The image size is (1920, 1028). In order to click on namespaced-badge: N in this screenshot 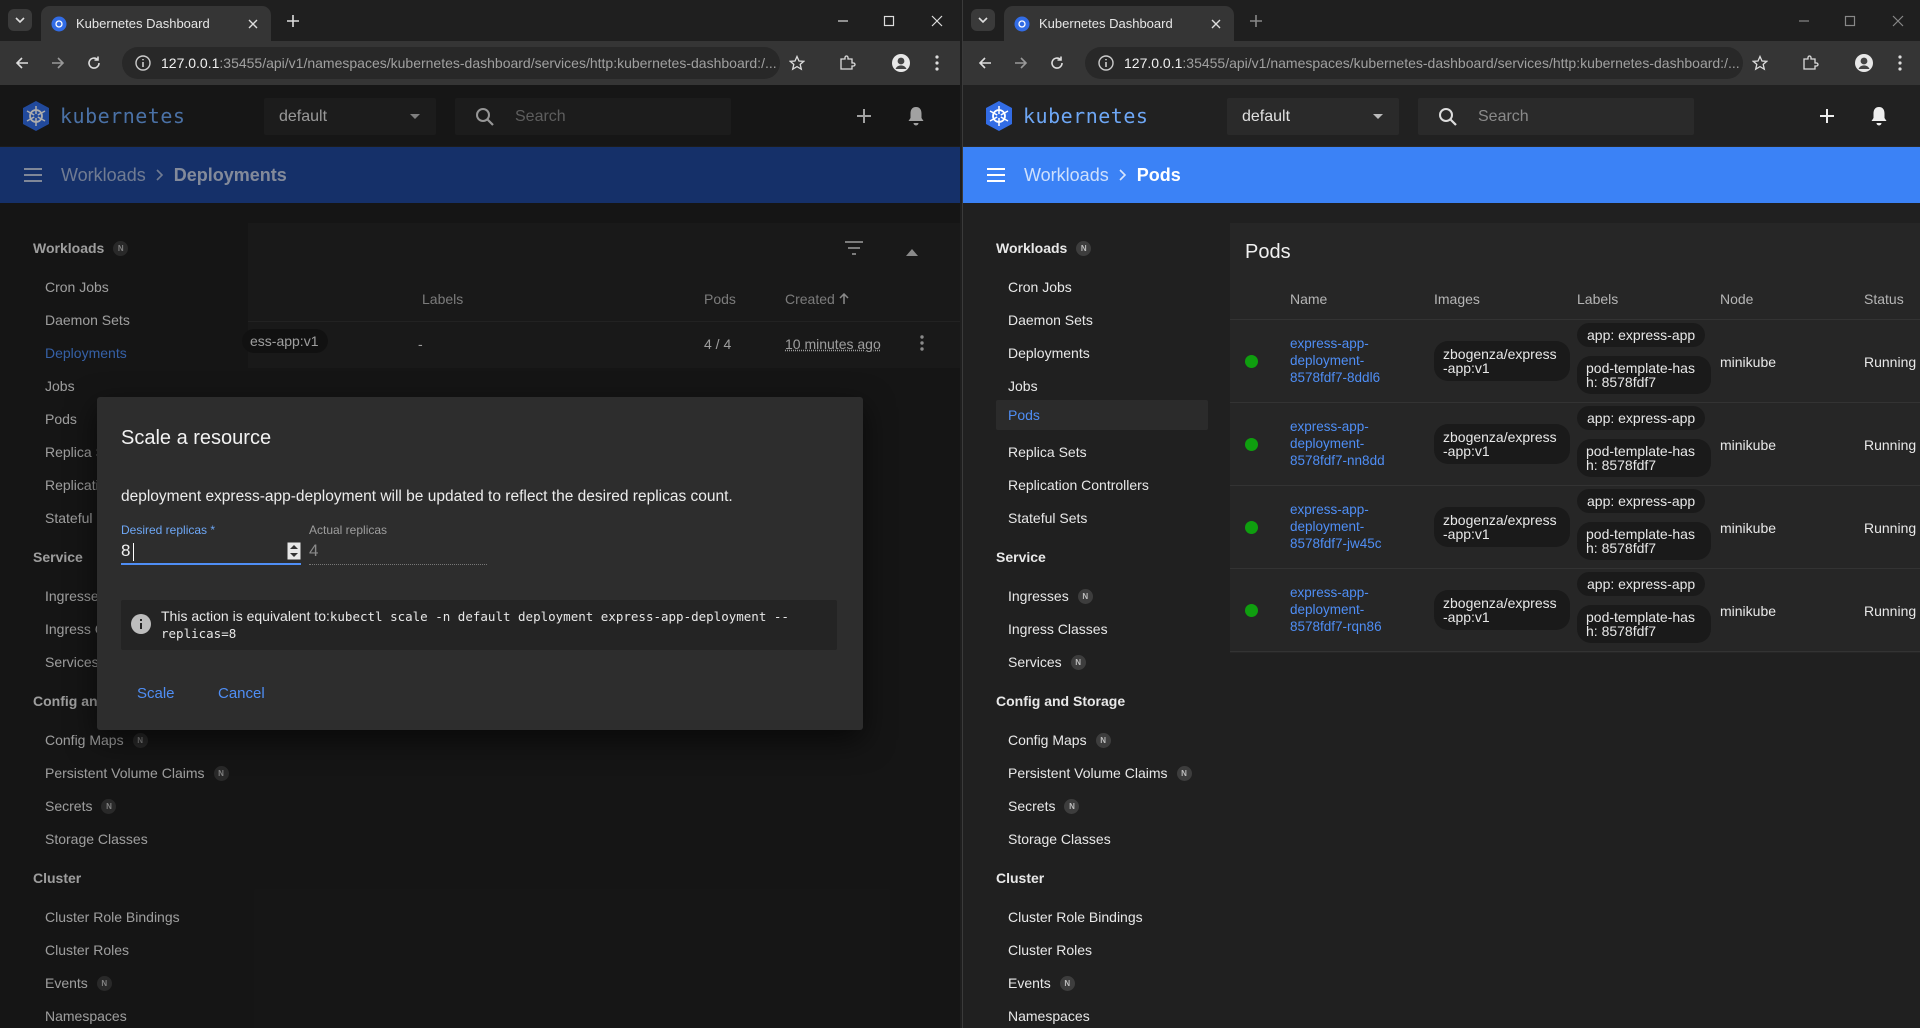, I will do `click(1067, 983)`.